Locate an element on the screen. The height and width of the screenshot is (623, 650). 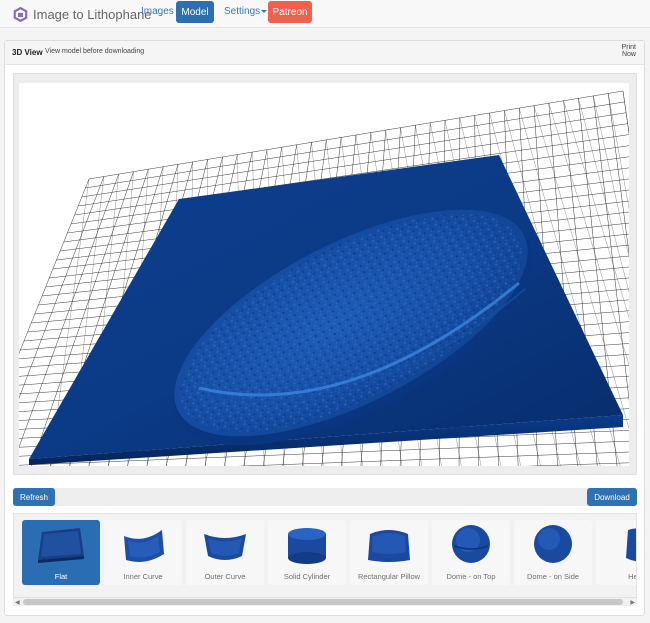
shape-rectangular-pillow: Rectangular Pillow is located at coordinates (389, 552).